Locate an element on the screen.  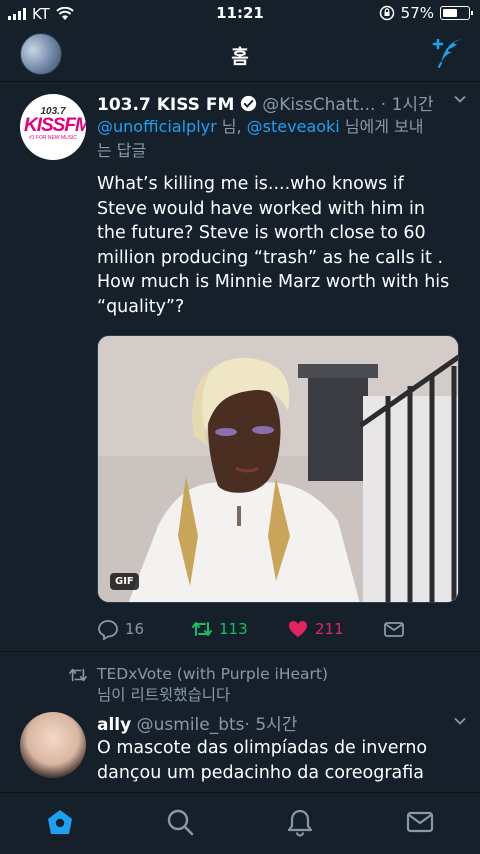
reply-icon is located at coordinates (108, 630).